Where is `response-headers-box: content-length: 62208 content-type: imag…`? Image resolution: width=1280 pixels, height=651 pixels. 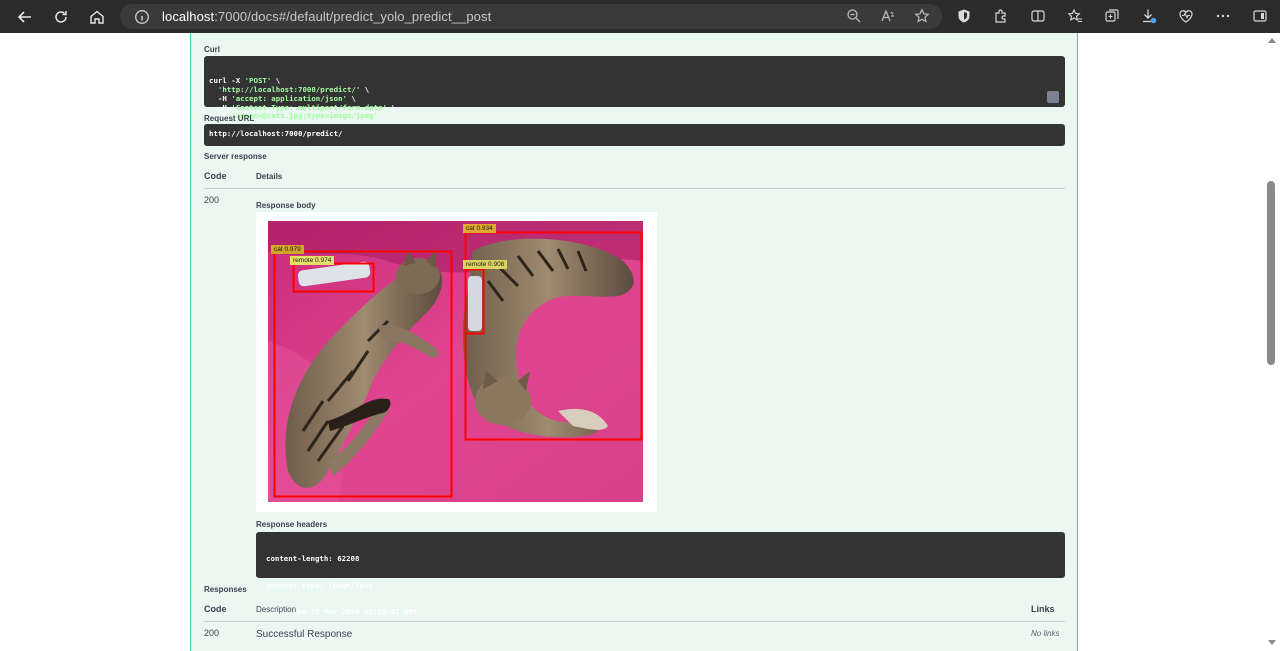
response-headers-box: content-length: 62208 content-type: imag… is located at coordinates (660, 586).